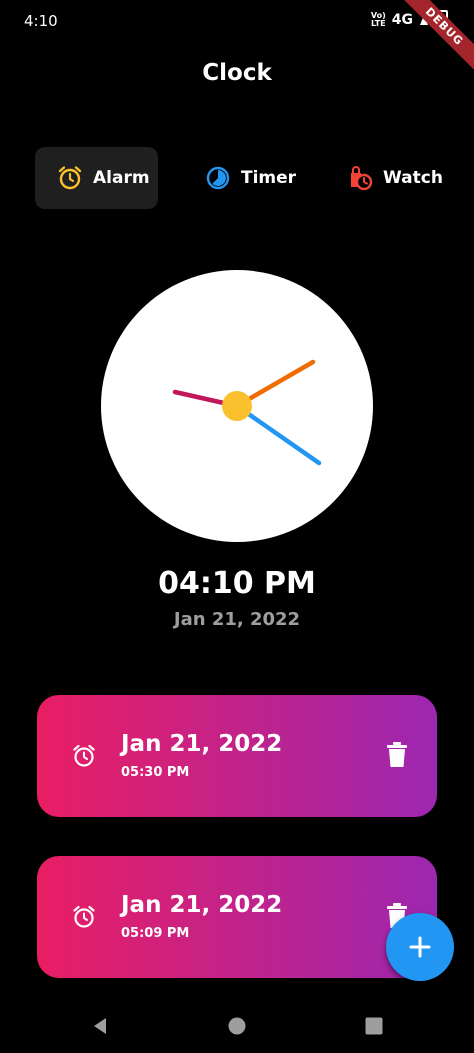  I want to click on add-alarm-button, so click(420, 947).